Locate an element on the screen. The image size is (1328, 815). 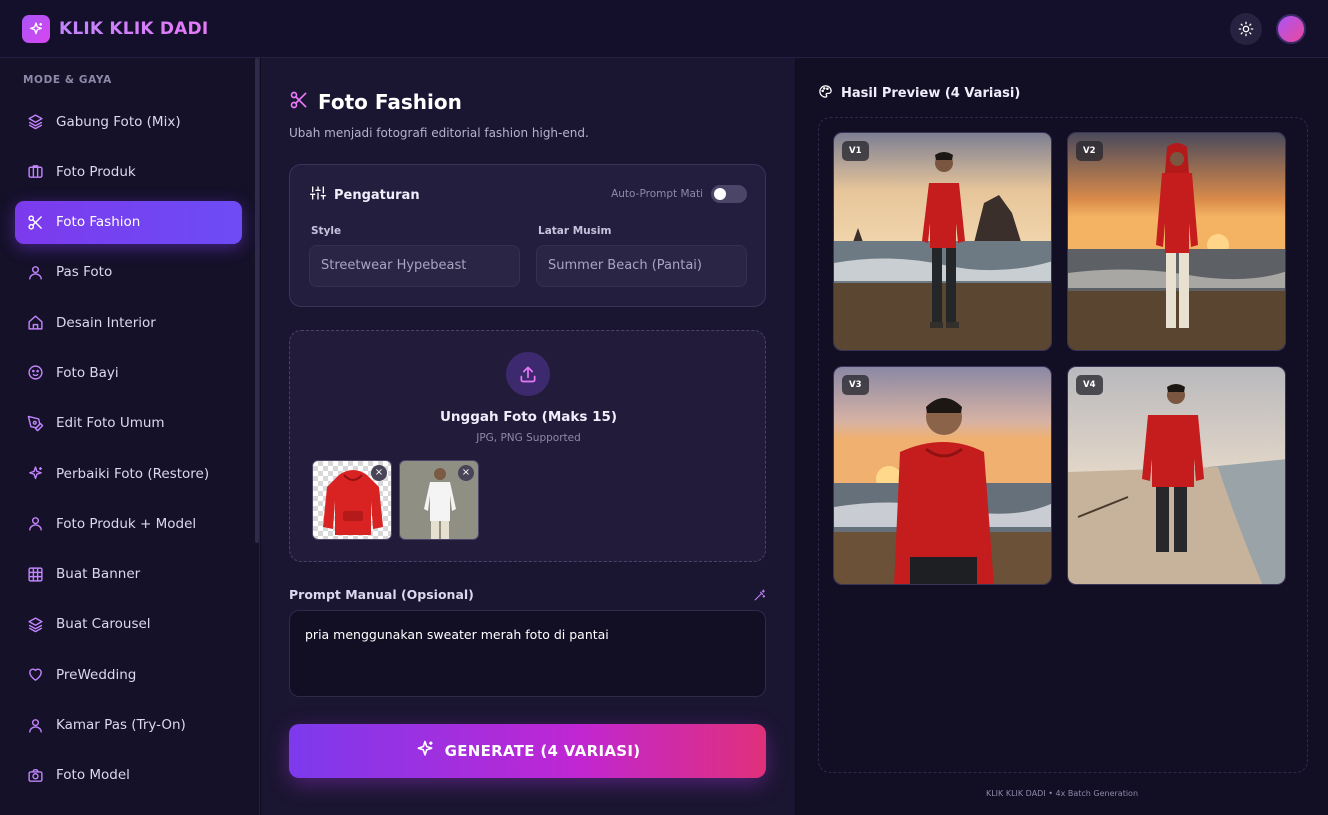
sliders-icon is located at coordinates (318, 195).